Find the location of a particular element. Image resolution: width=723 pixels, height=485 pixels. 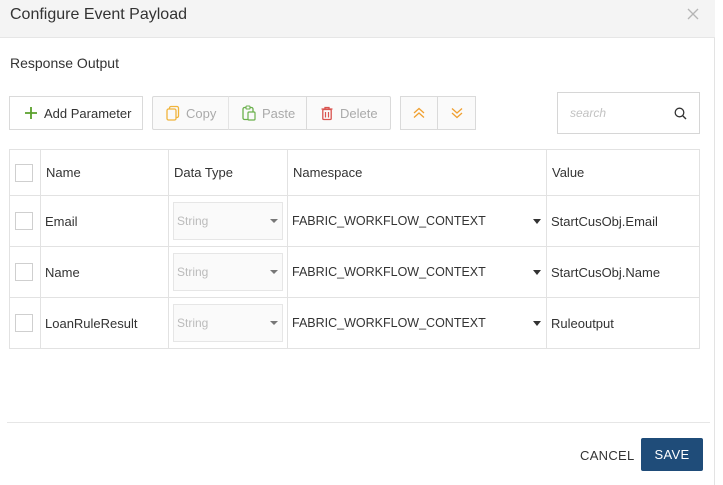

row-name: Email is located at coordinates (104, 221).